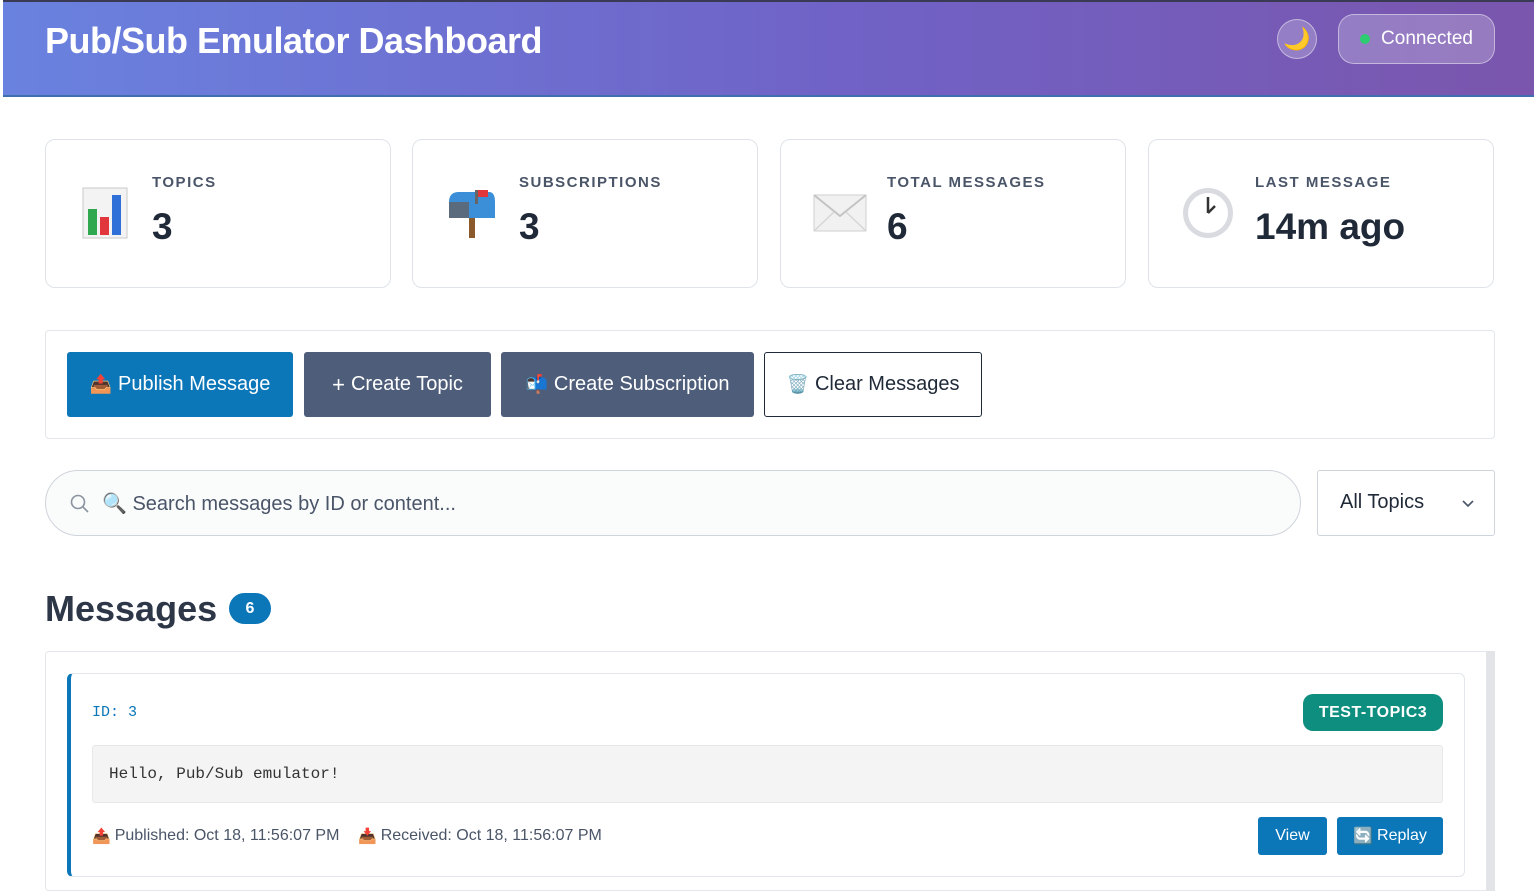 This screenshot has height=891, width=1534. I want to click on received-time: 📥 Received: Oct 18, 11:56:07 PM, so click(480, 836).